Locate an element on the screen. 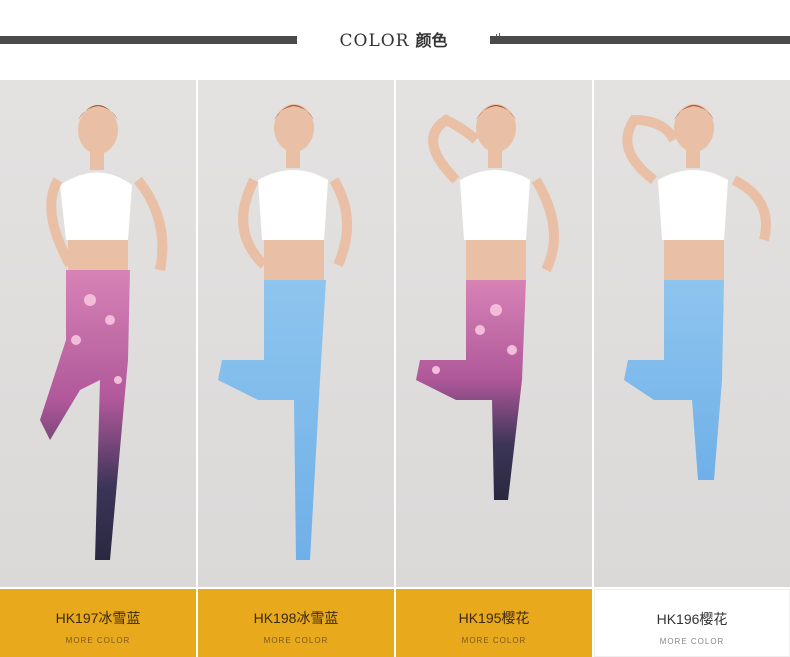 The width and height of the screenshot is (790, 657). tick-marks-icon is located at coordinates (497, 33).